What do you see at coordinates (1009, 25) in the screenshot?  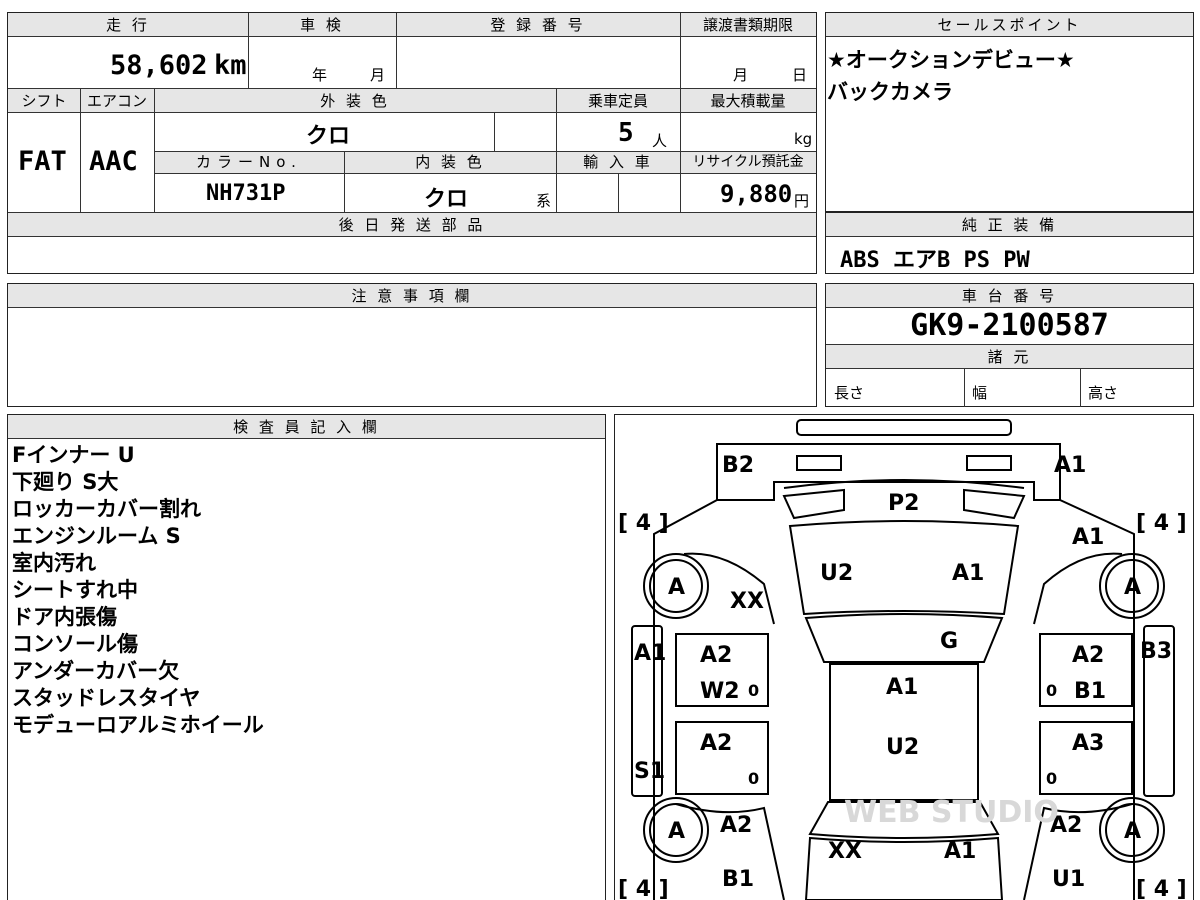 I see `sales-point-label: セールスポイント` at bounding box center [1009, 25].